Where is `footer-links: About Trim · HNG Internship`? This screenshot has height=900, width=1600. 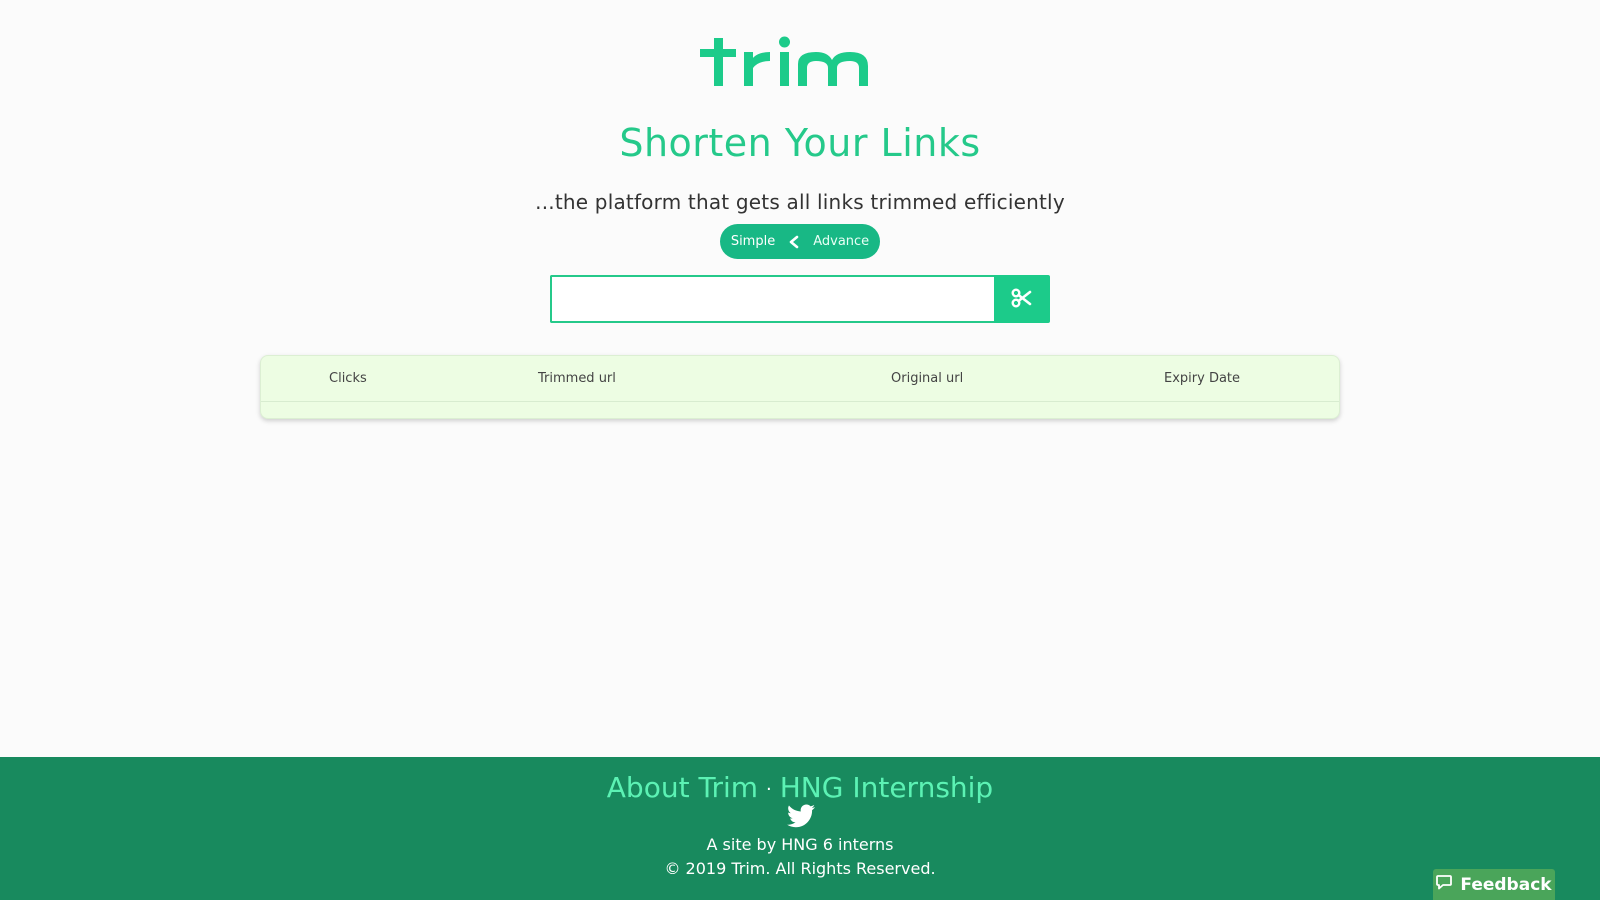 footer-links: About Trim · HNG Internship is located at coordinates (800, 787).